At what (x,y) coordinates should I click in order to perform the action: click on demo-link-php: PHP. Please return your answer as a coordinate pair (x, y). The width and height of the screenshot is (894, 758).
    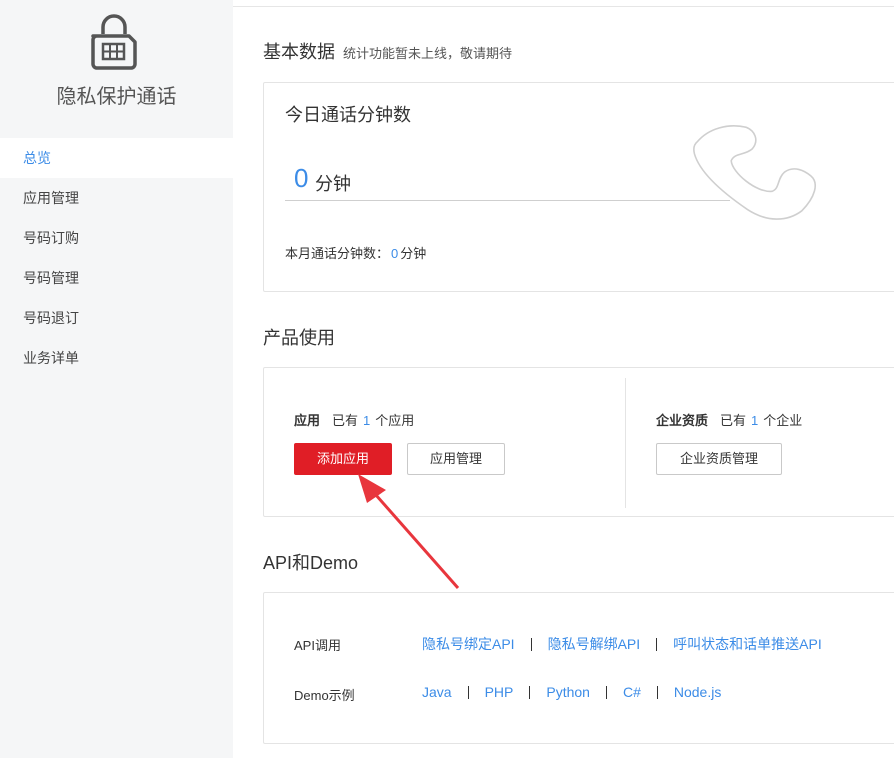
    Looking at the image, I should click on (499, 692).